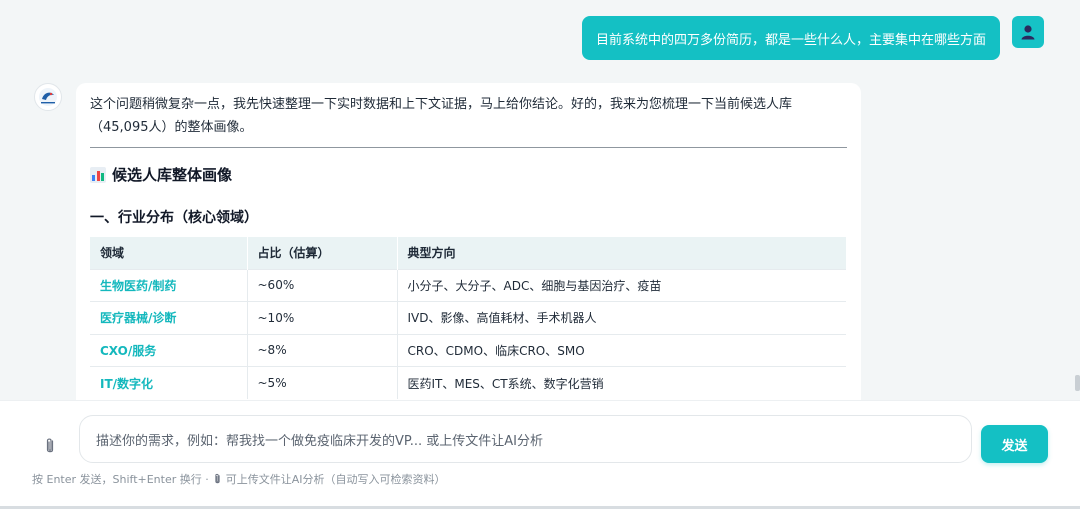  I want to click on bar-chart-emoji-icon, so click(98, 174).